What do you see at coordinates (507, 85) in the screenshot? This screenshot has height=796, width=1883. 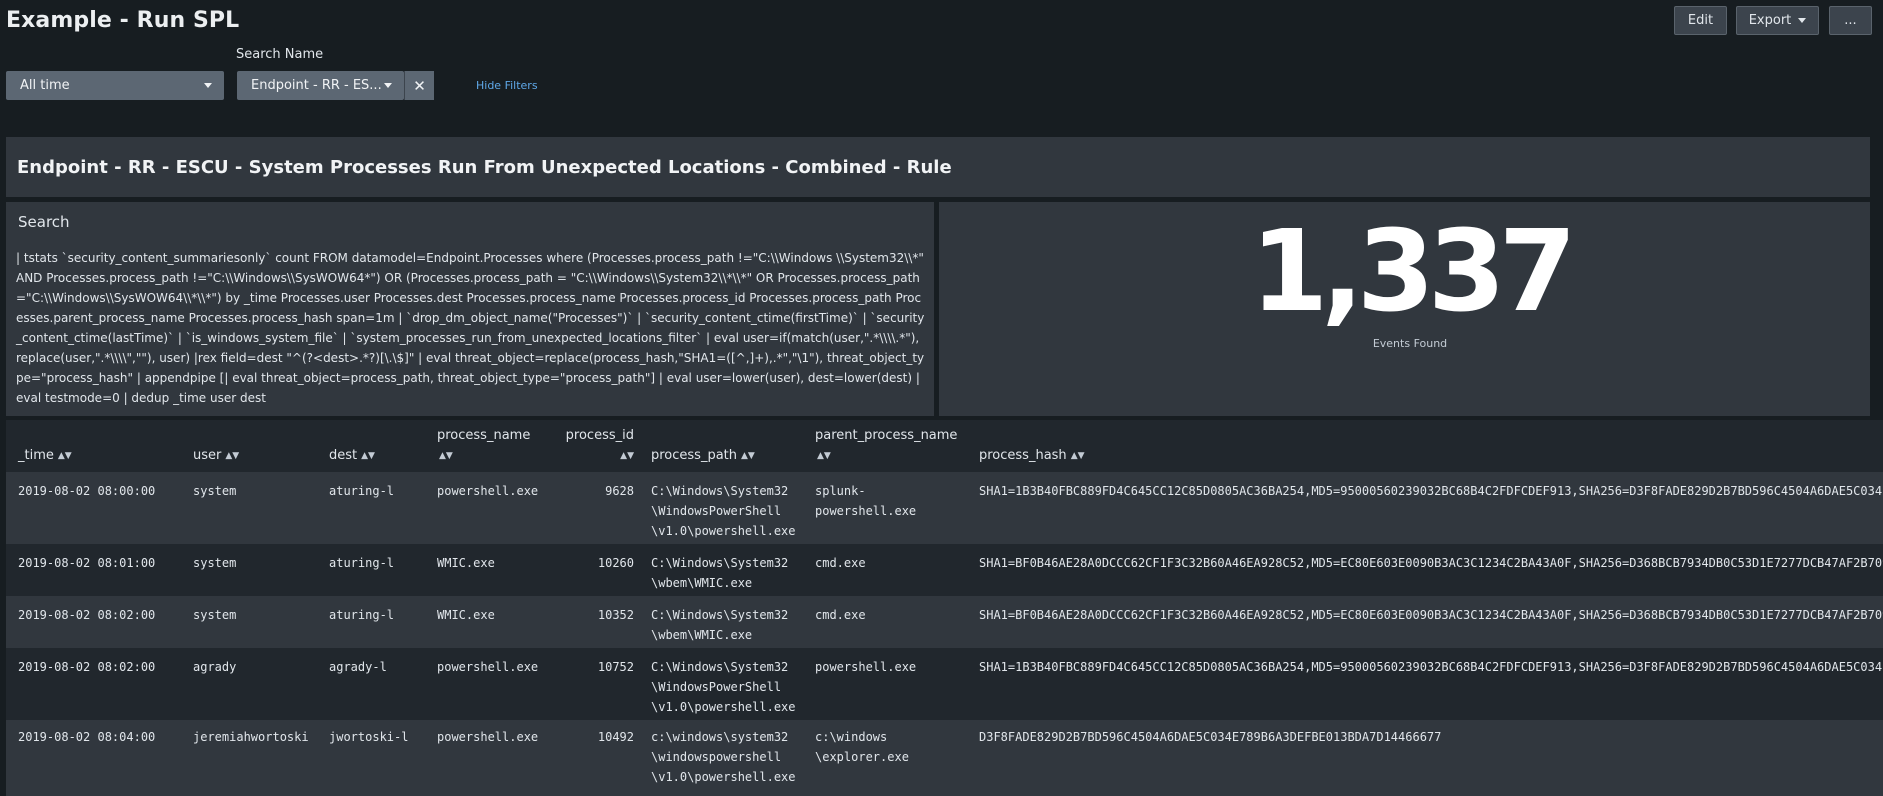 I see `hide-filters-link: Hide Filters` at bounding box center [507, 85].